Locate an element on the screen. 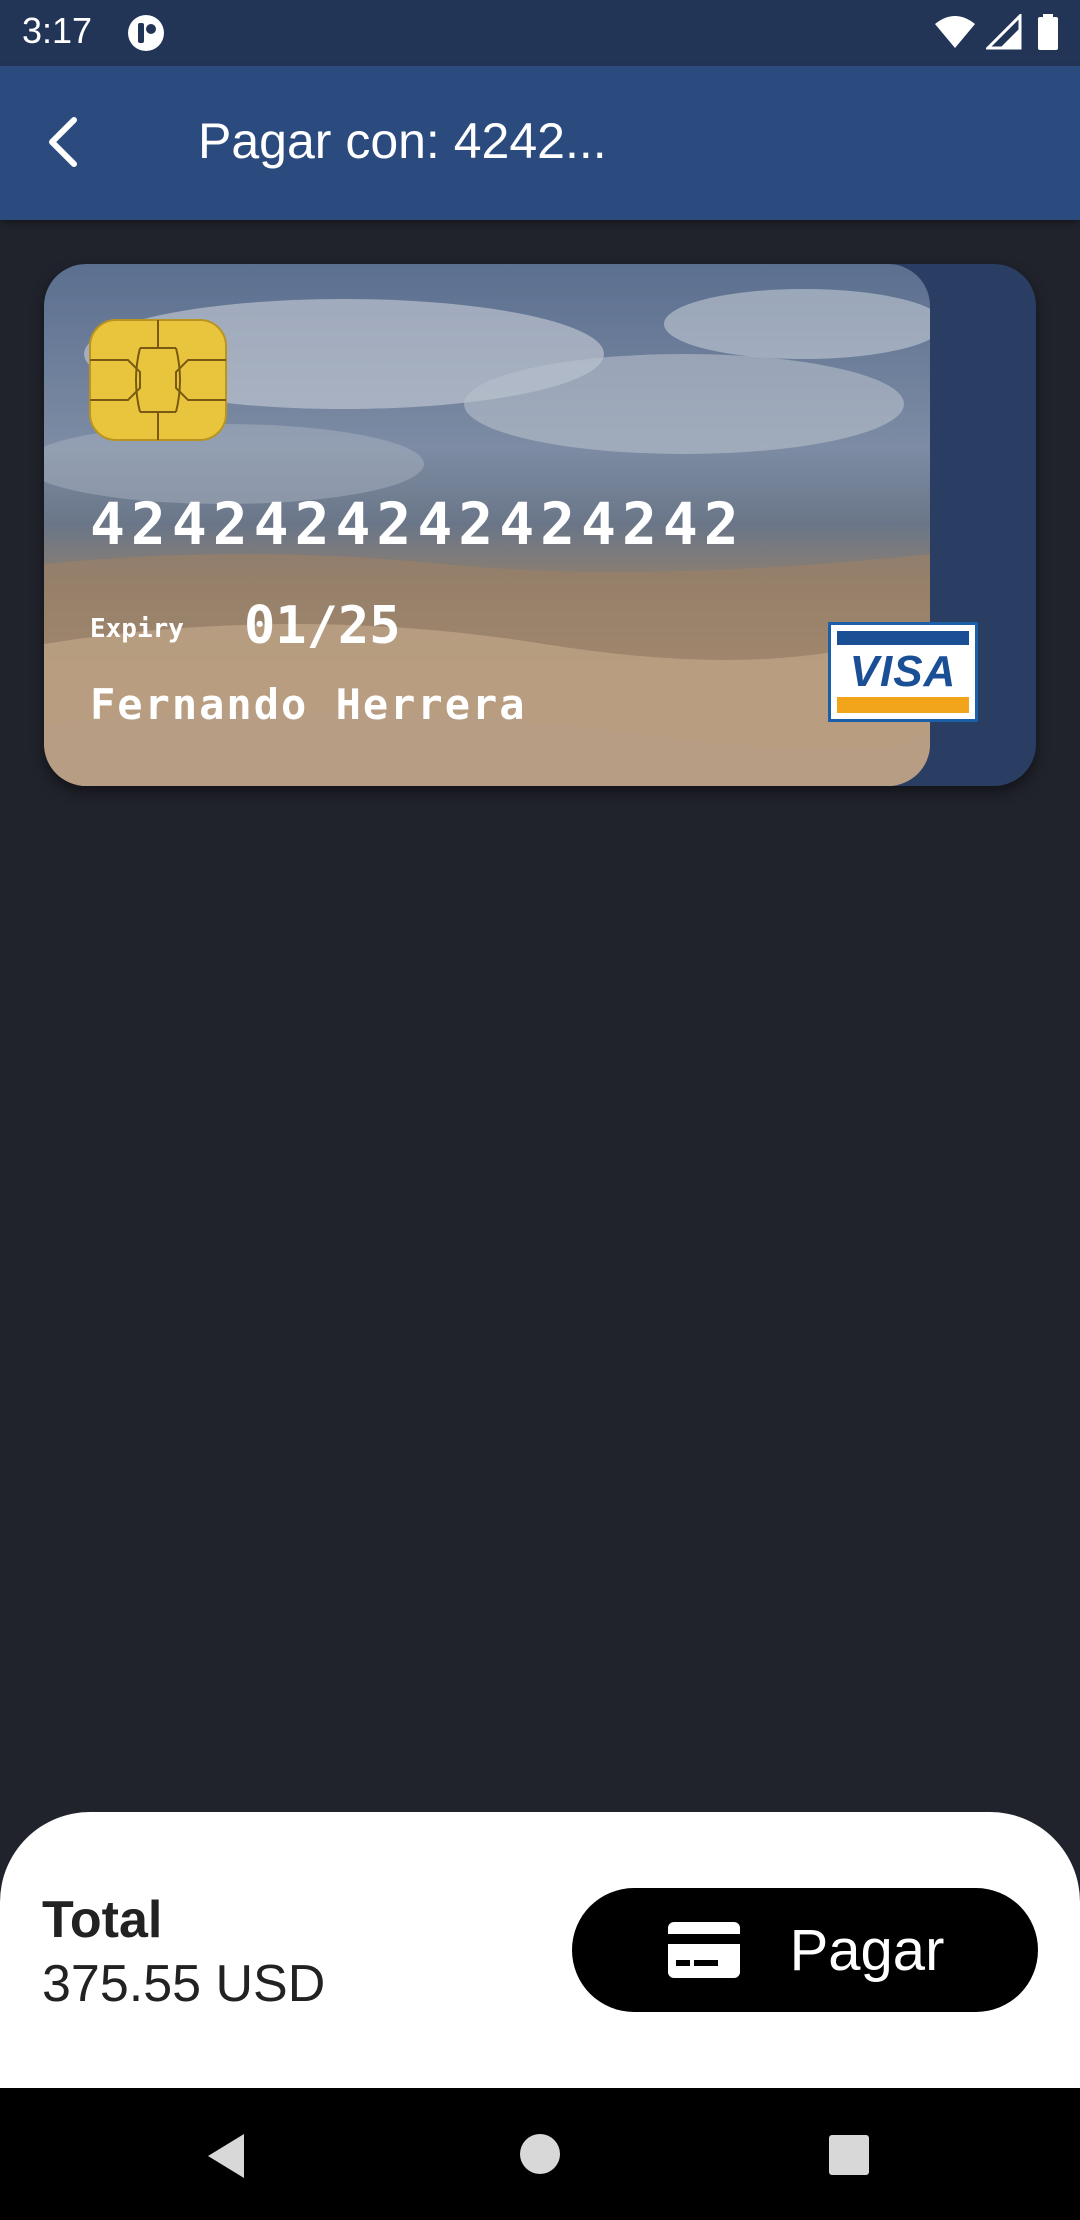 The width and height of the screenshot is (1080, 2220). nav-home-icon is located at coordinates (540, 2154).